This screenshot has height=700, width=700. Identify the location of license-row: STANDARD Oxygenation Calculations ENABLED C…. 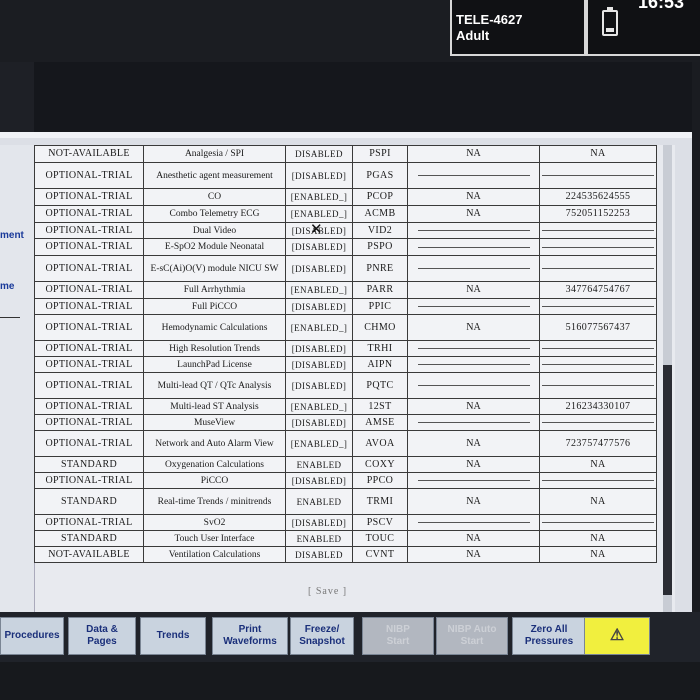
(345, 464).